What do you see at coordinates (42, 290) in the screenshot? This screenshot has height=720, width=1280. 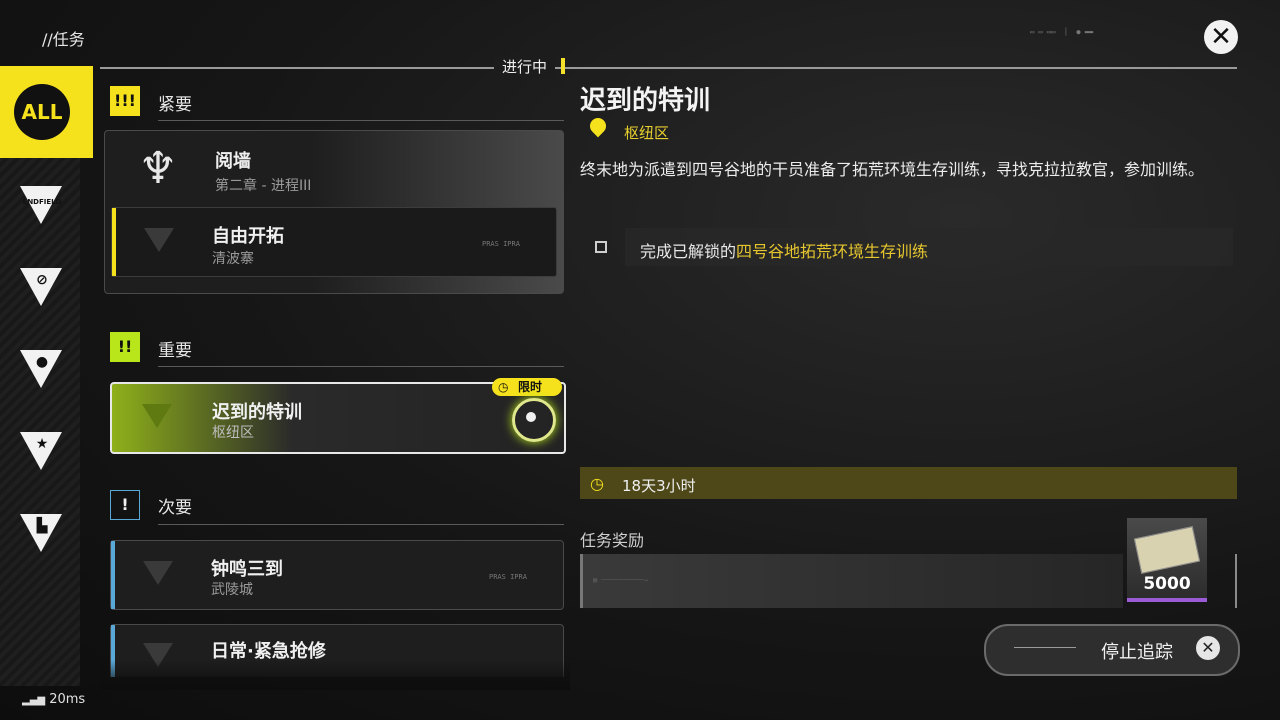 I see `category-tab-2: ⊘` at bounding box center [42, 290].